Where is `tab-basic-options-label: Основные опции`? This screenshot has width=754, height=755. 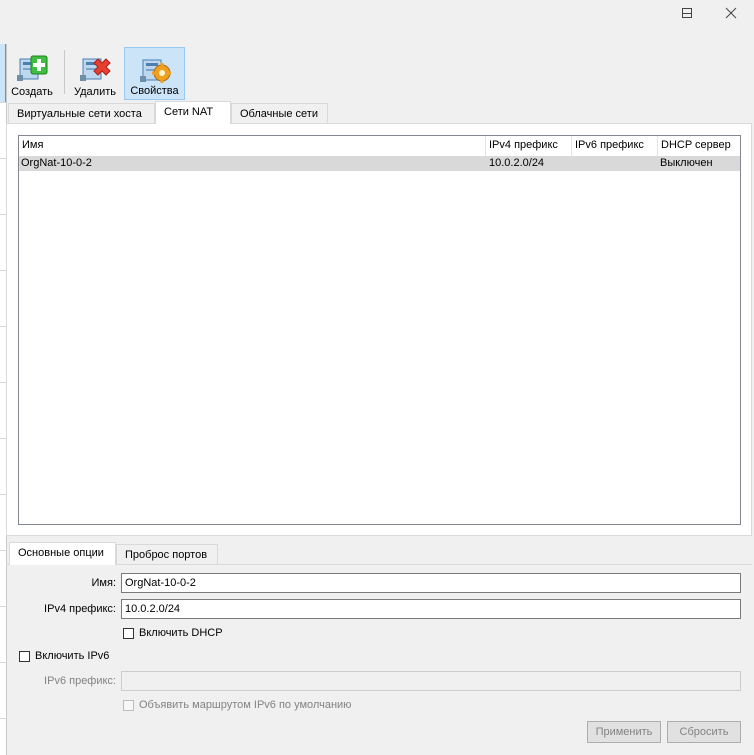
tab-basic-options-label: Основные опции is located at coordinates (61, 553).